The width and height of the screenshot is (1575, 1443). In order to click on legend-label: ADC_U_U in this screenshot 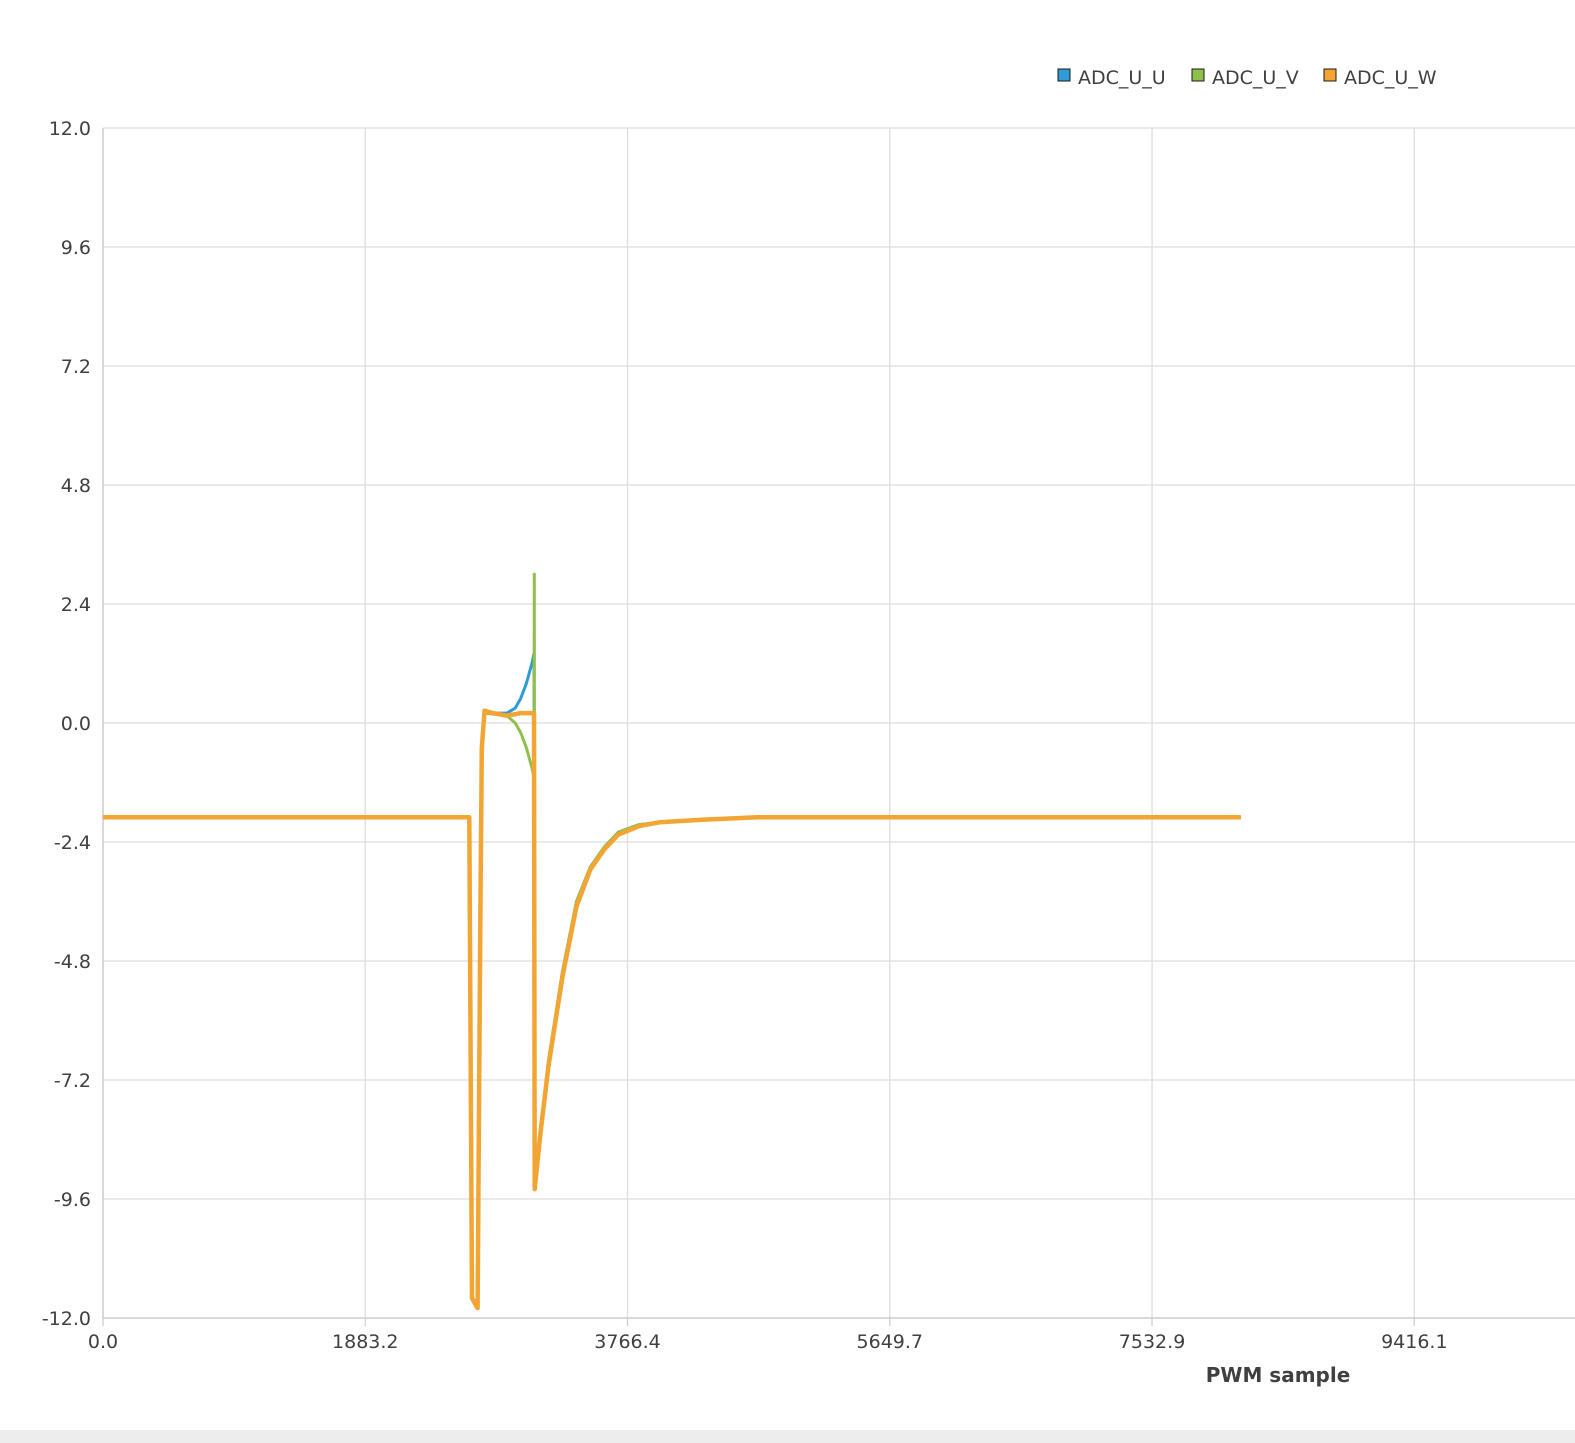, I will do `click(1122, 78)`.